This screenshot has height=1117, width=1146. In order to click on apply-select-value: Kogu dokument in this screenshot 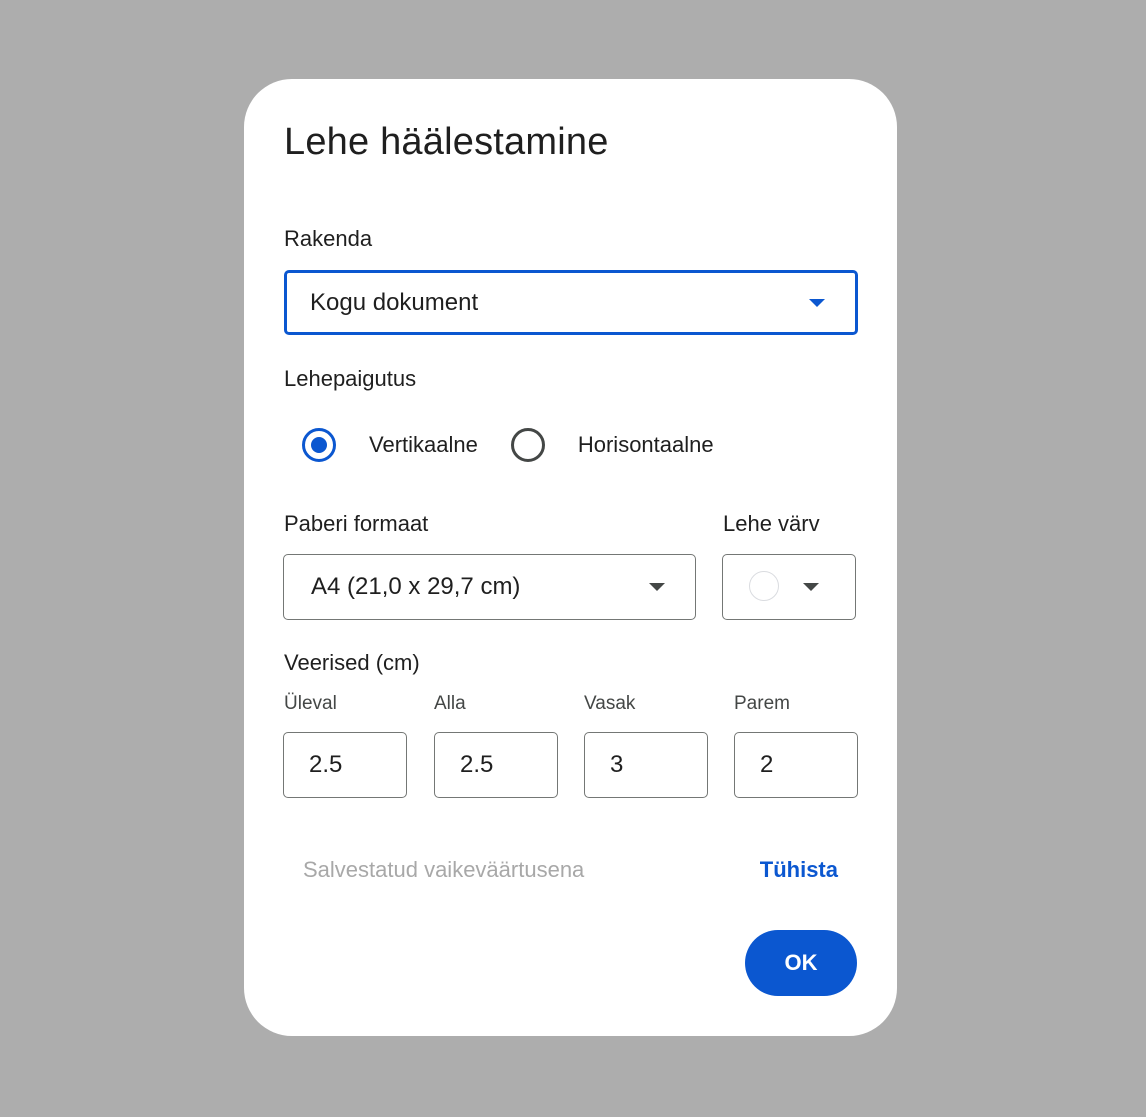, I will do `click(394, 302)`.